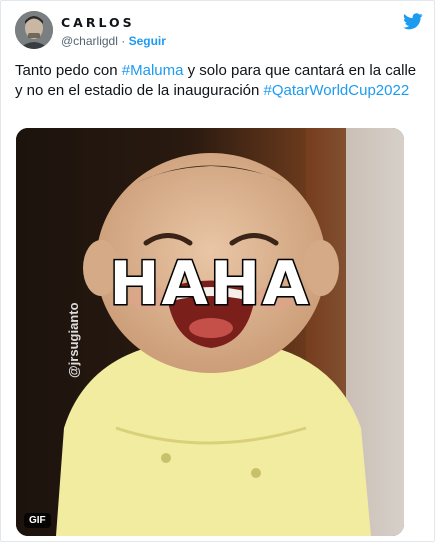 The image size is (435, 542). Describe the element at coordinates (337, 90) in the screenshot. I see `hashtag-qatarworldcup2022: #QatarWorldCup2022` at that location.